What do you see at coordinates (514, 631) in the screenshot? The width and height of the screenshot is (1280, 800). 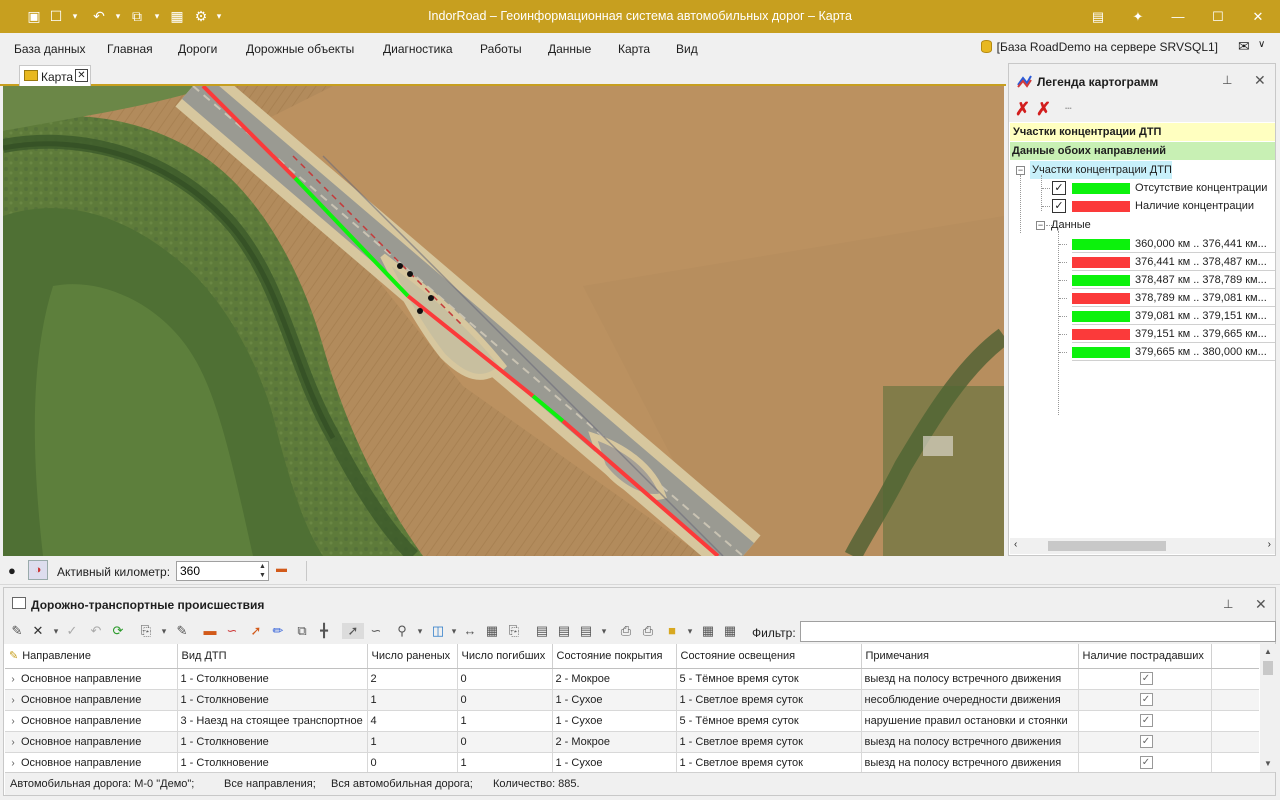 I see `copy-icon: ⎘` at bounding box center [514, 631].